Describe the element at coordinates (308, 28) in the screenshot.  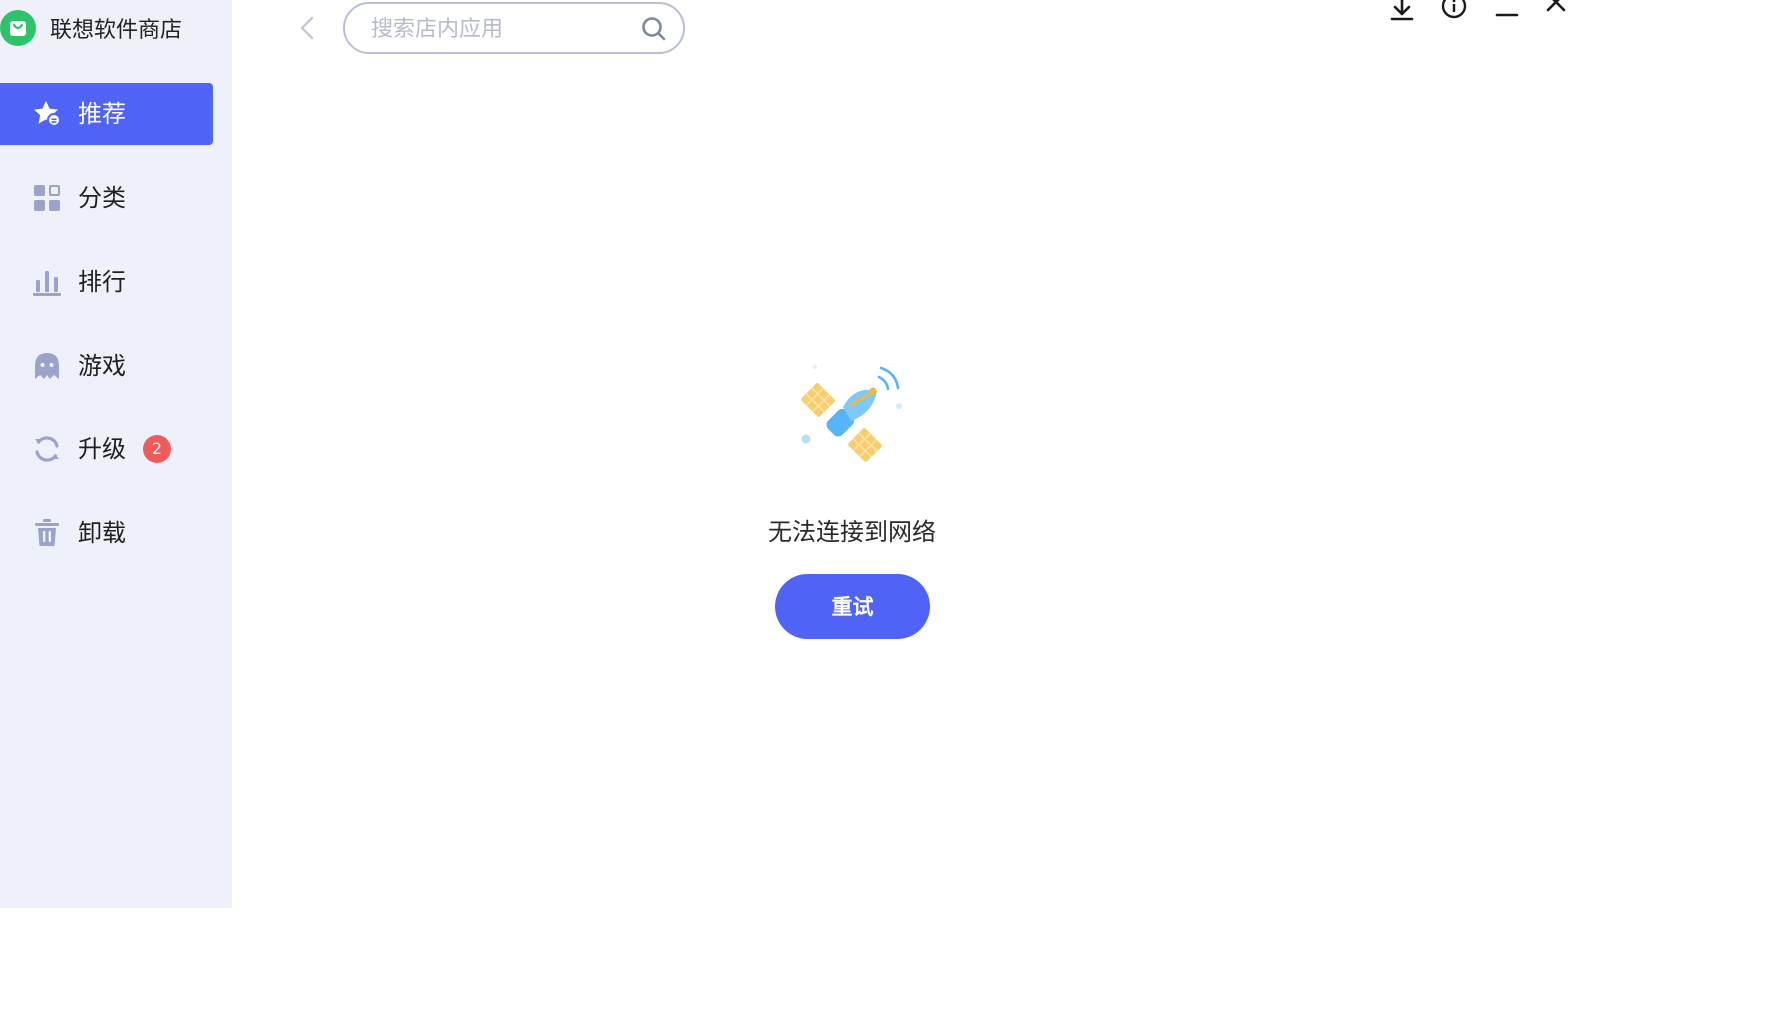
I see `chevron-left-icon` at that location.